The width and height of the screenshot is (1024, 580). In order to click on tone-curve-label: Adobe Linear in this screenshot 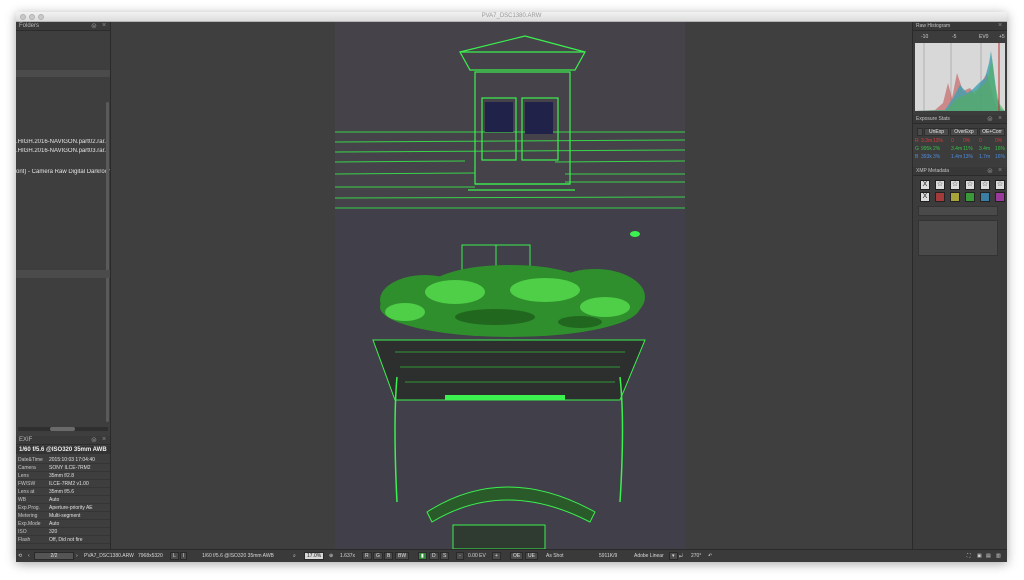, I will do `click(649, 556)`.